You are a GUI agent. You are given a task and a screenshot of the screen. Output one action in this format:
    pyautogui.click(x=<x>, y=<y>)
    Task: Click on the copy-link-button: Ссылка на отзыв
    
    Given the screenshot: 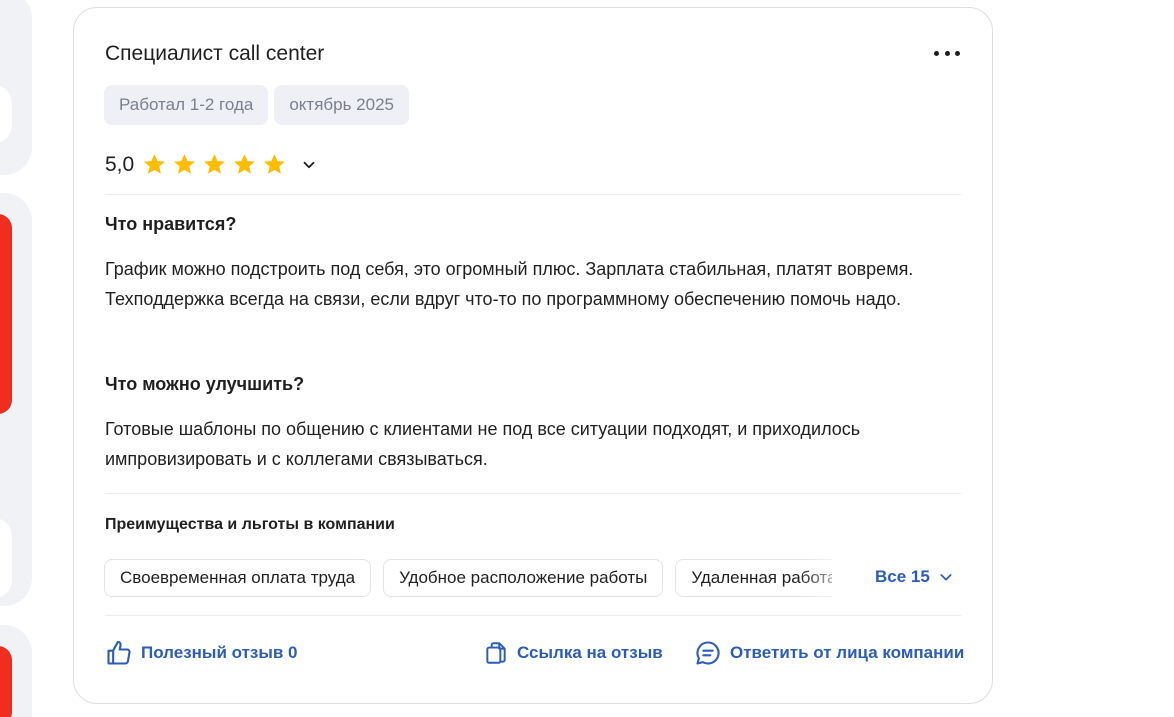 What is the action you would take?
    pyautogui.click(x=573, y=653)
    